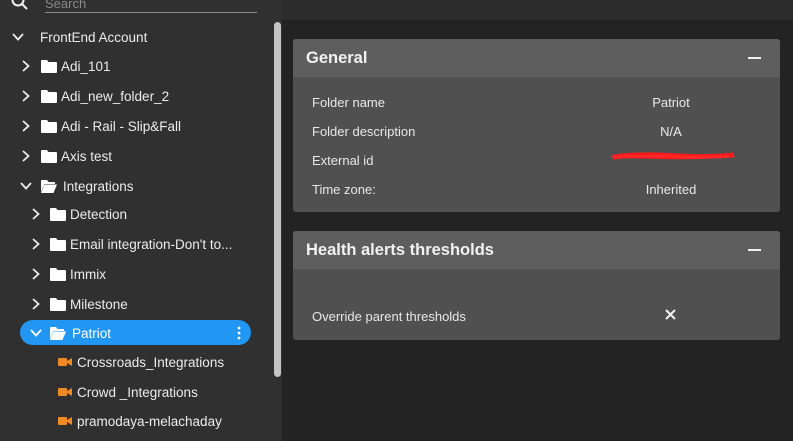 The width and height of the screenshot is (793, 441). Describe the element at coordinates (94, 37) in the screenshot. I see `tree-item-label: FrontEnd Account` at that location.